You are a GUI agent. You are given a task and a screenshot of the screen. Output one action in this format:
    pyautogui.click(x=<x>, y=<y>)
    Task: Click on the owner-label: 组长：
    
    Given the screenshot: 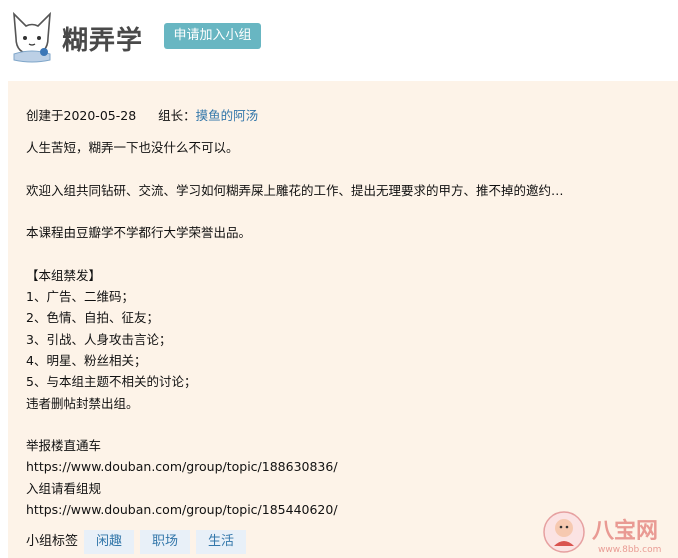 What is the action you would take?
    pyautogui.click(x=177, y=115)
    